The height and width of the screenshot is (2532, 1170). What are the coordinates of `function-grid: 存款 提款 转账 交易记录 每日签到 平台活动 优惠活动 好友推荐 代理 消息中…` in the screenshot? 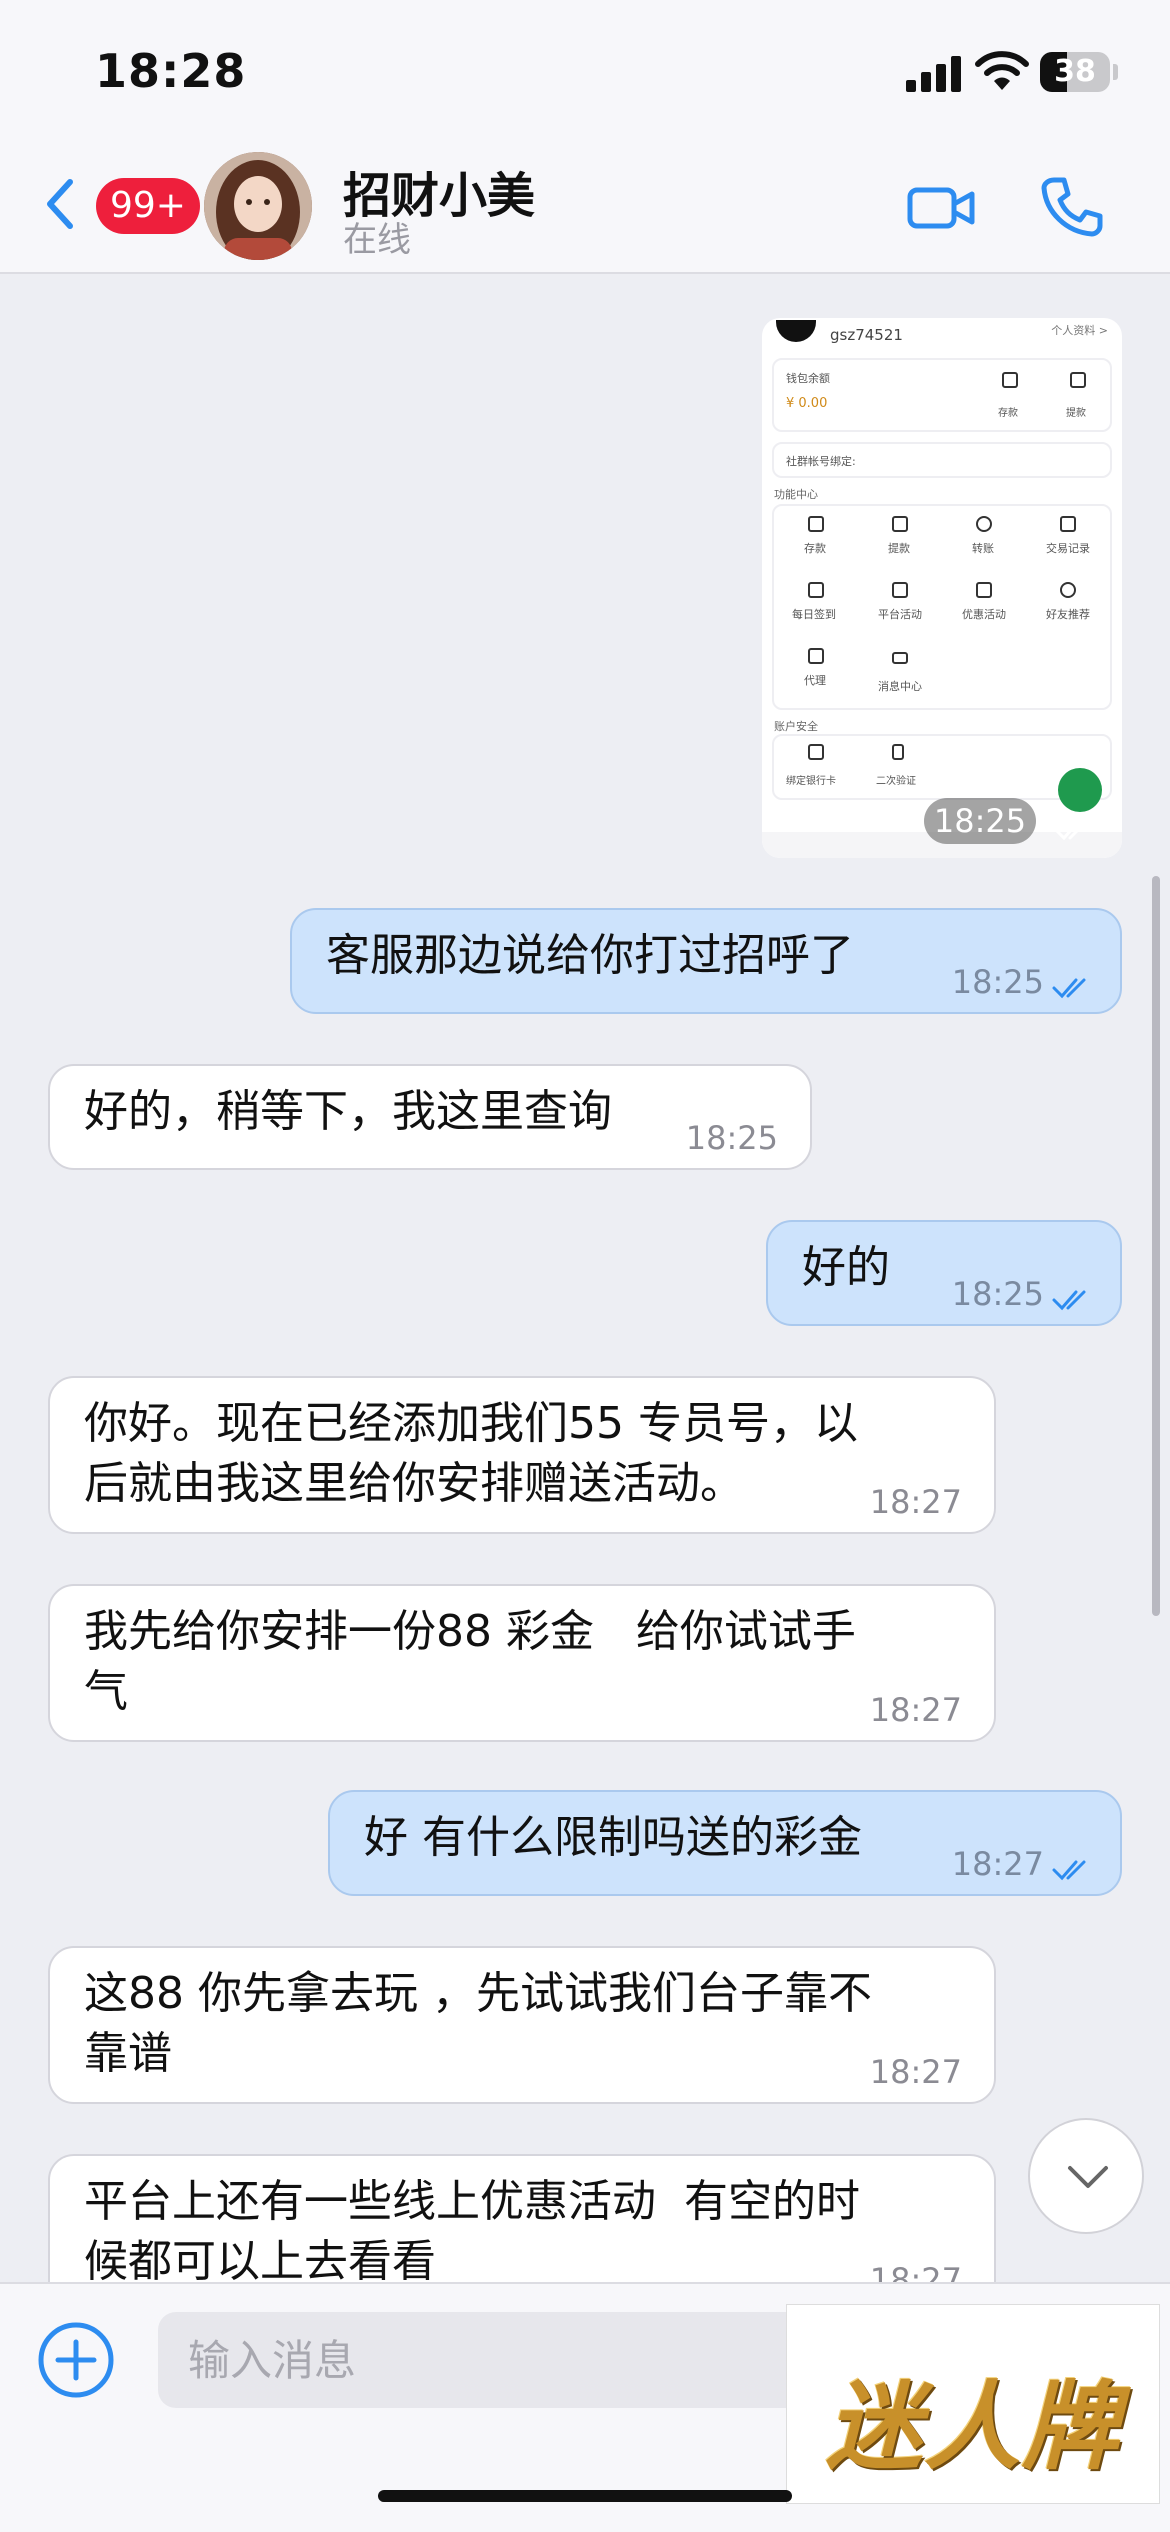 It's located at (942, 607).